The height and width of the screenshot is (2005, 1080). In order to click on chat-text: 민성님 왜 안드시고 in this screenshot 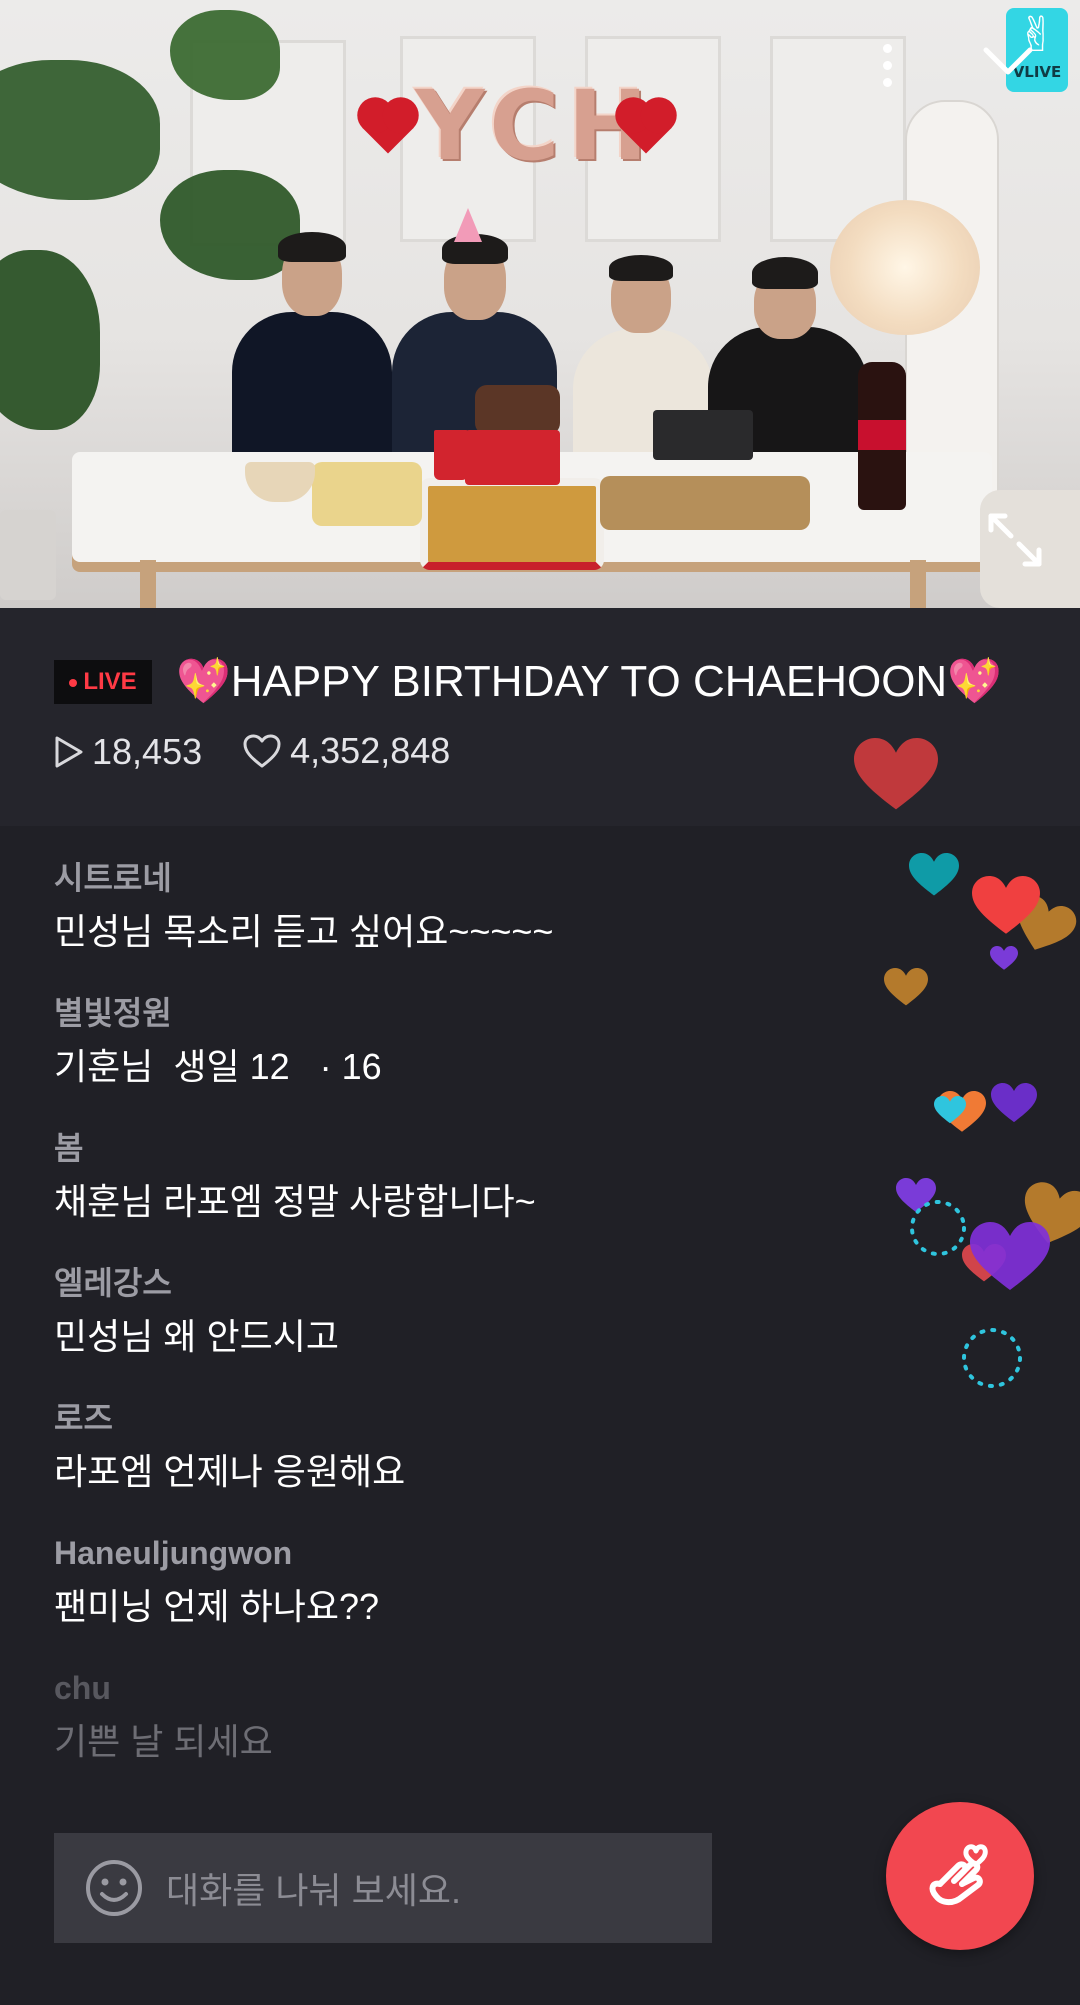, I will do `click(196, 1336)`.